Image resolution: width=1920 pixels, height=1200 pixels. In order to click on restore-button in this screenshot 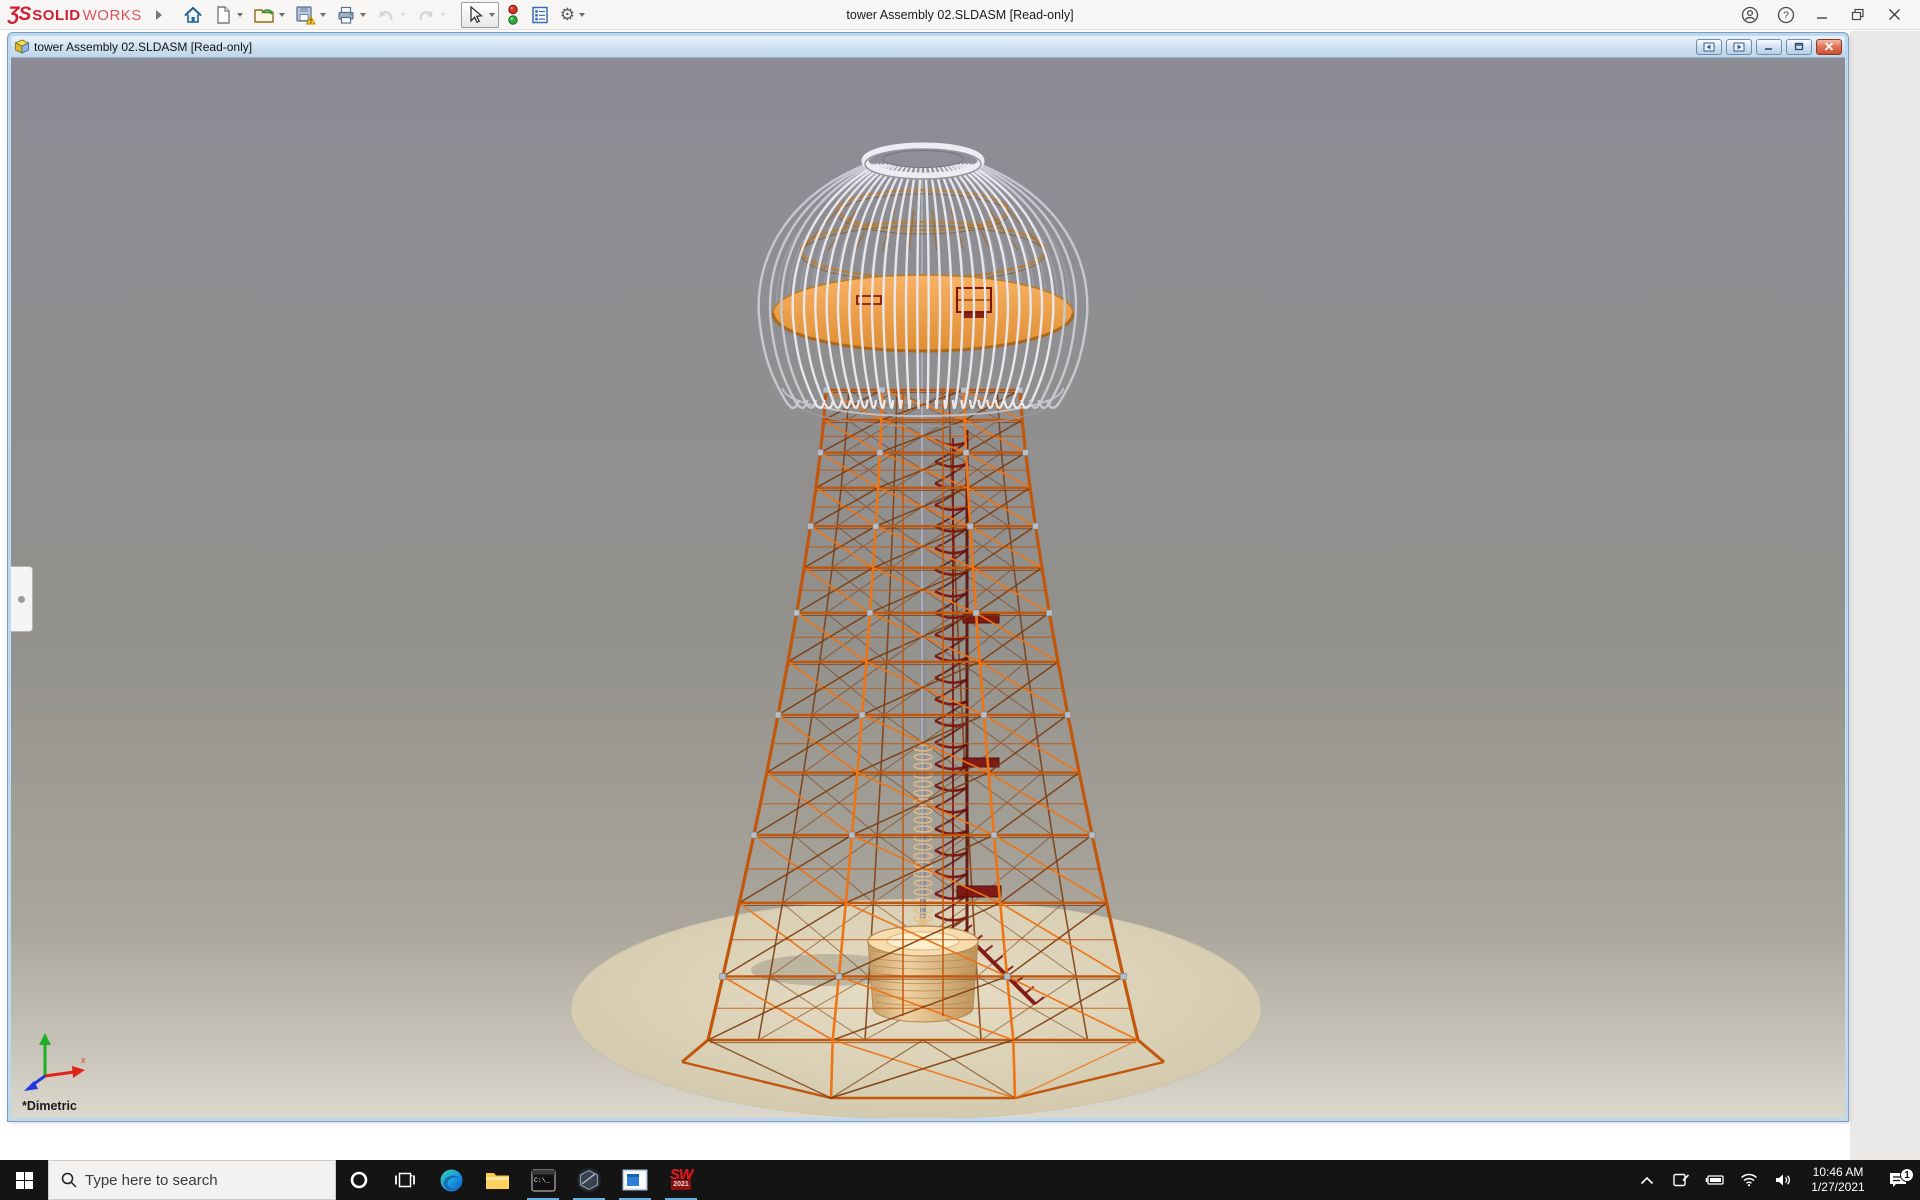, I will do `click(1858, 15)`.